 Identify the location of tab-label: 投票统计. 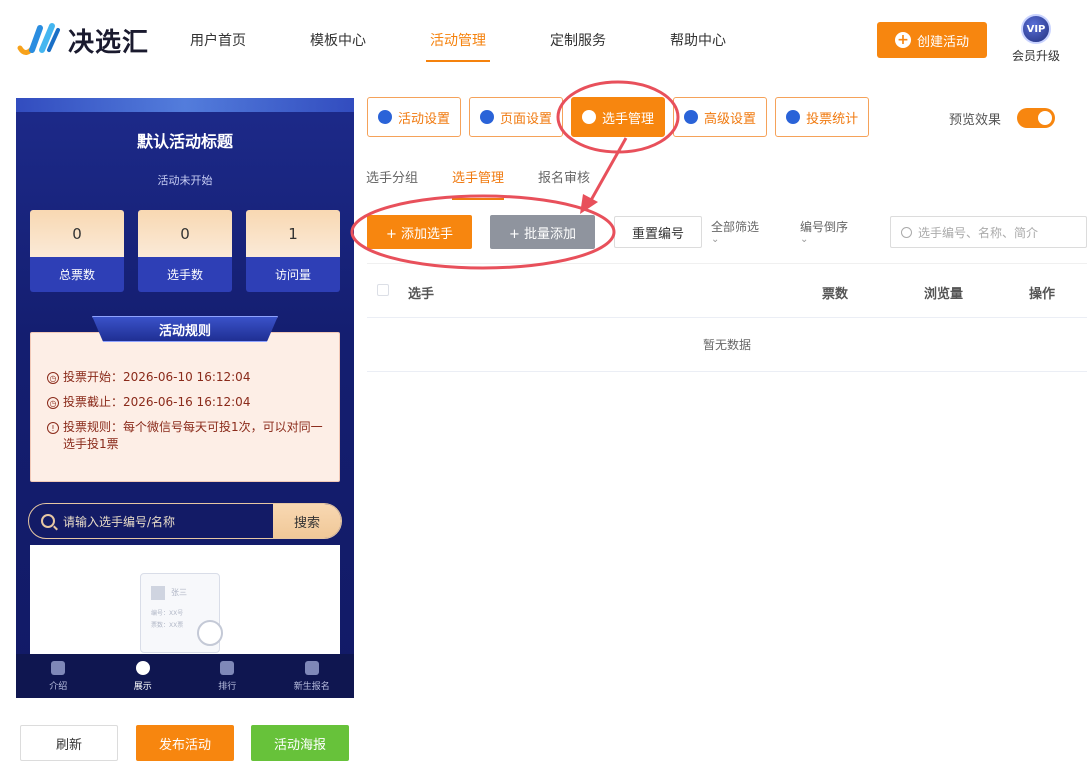
(832, 119).